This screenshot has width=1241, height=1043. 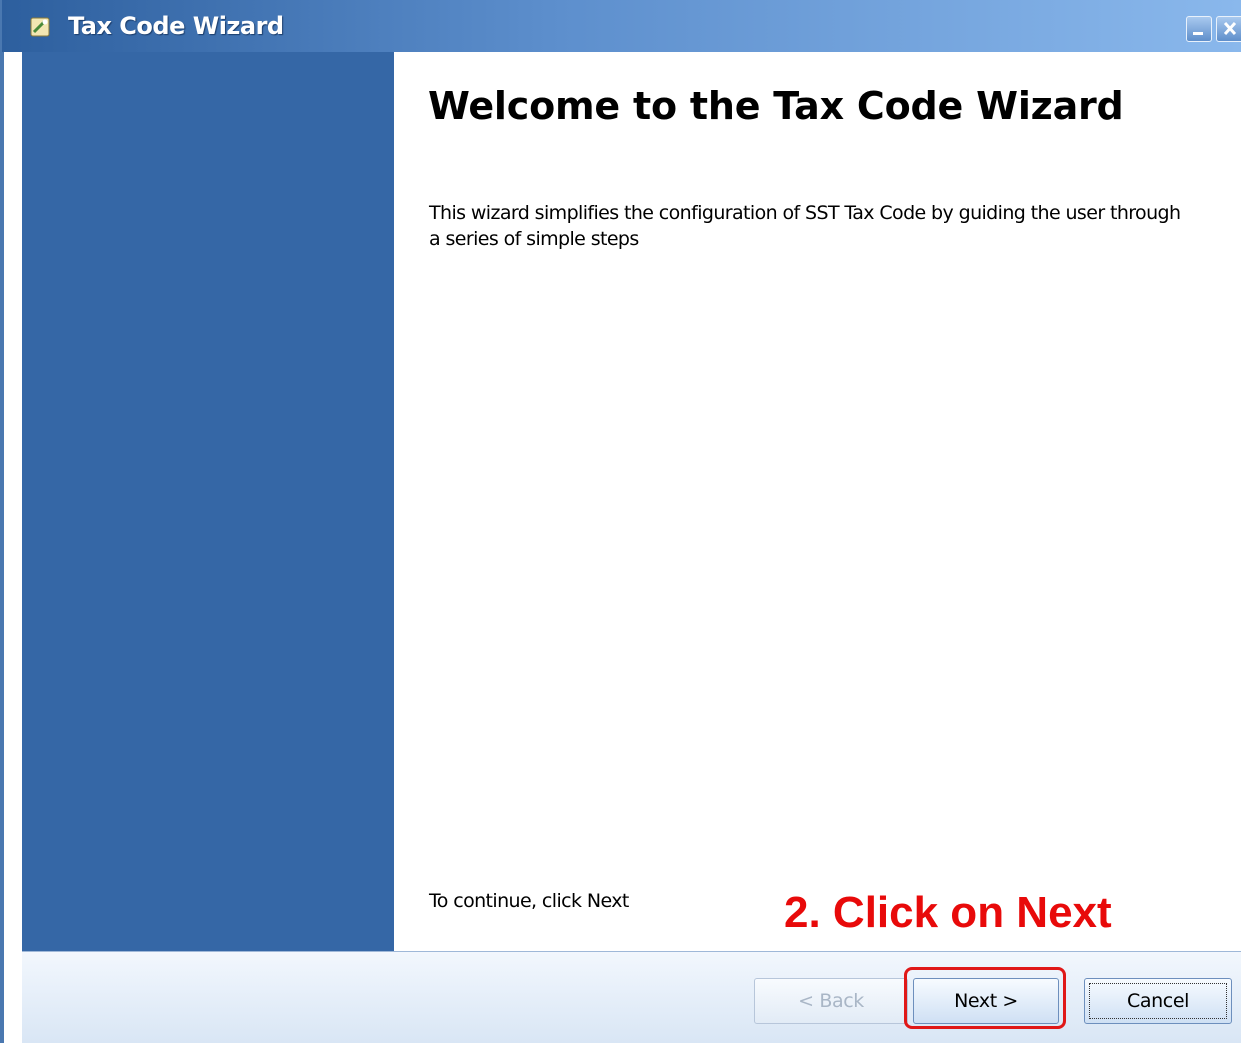 I want to click on back-button: < Back, so click(x=831, y=1001).